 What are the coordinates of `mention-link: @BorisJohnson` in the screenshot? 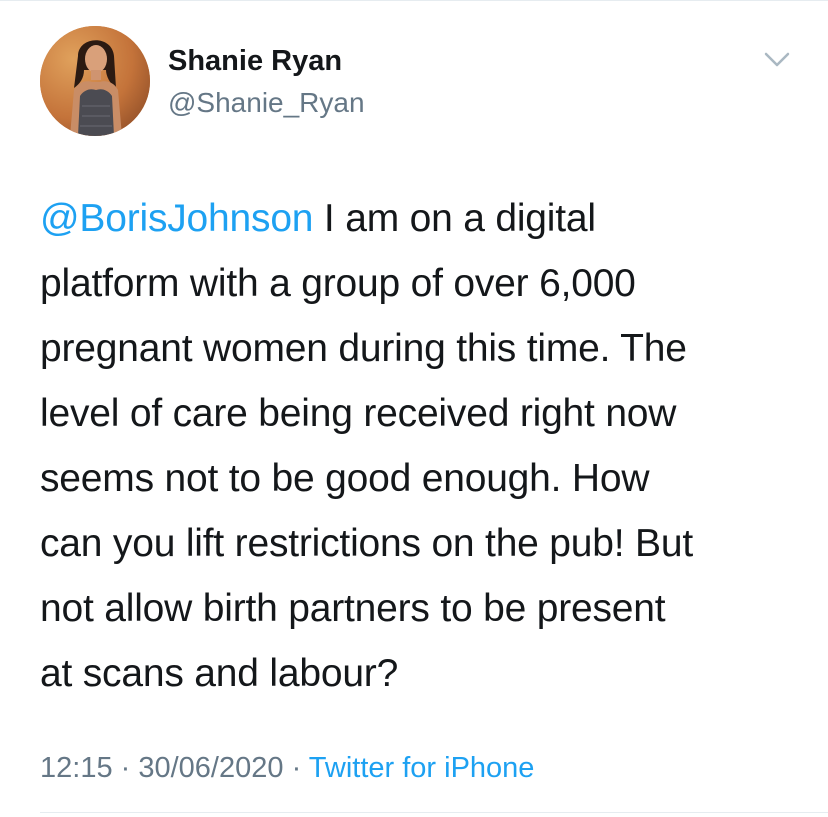 It's located at (176, 218).